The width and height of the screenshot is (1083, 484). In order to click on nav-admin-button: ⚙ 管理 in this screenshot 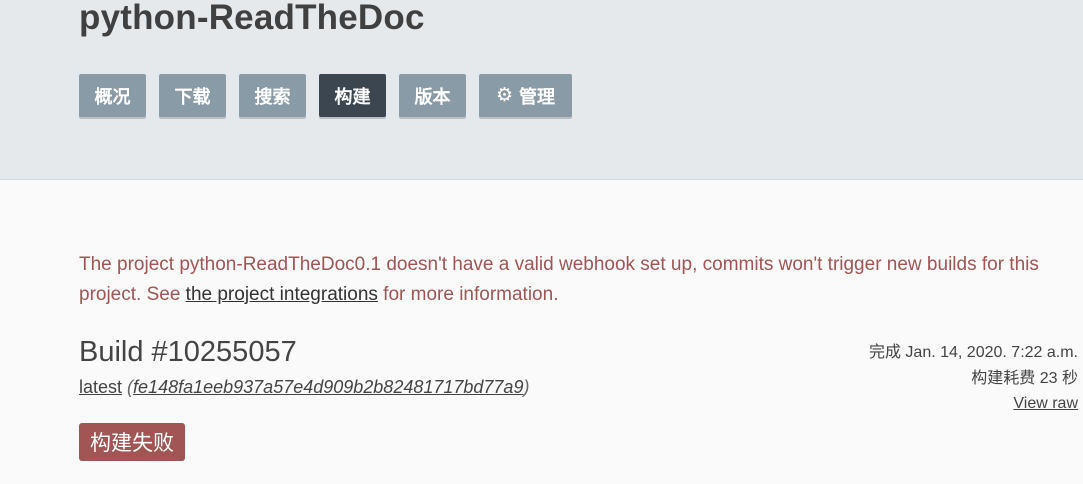, I will do `click(525, 95)`.